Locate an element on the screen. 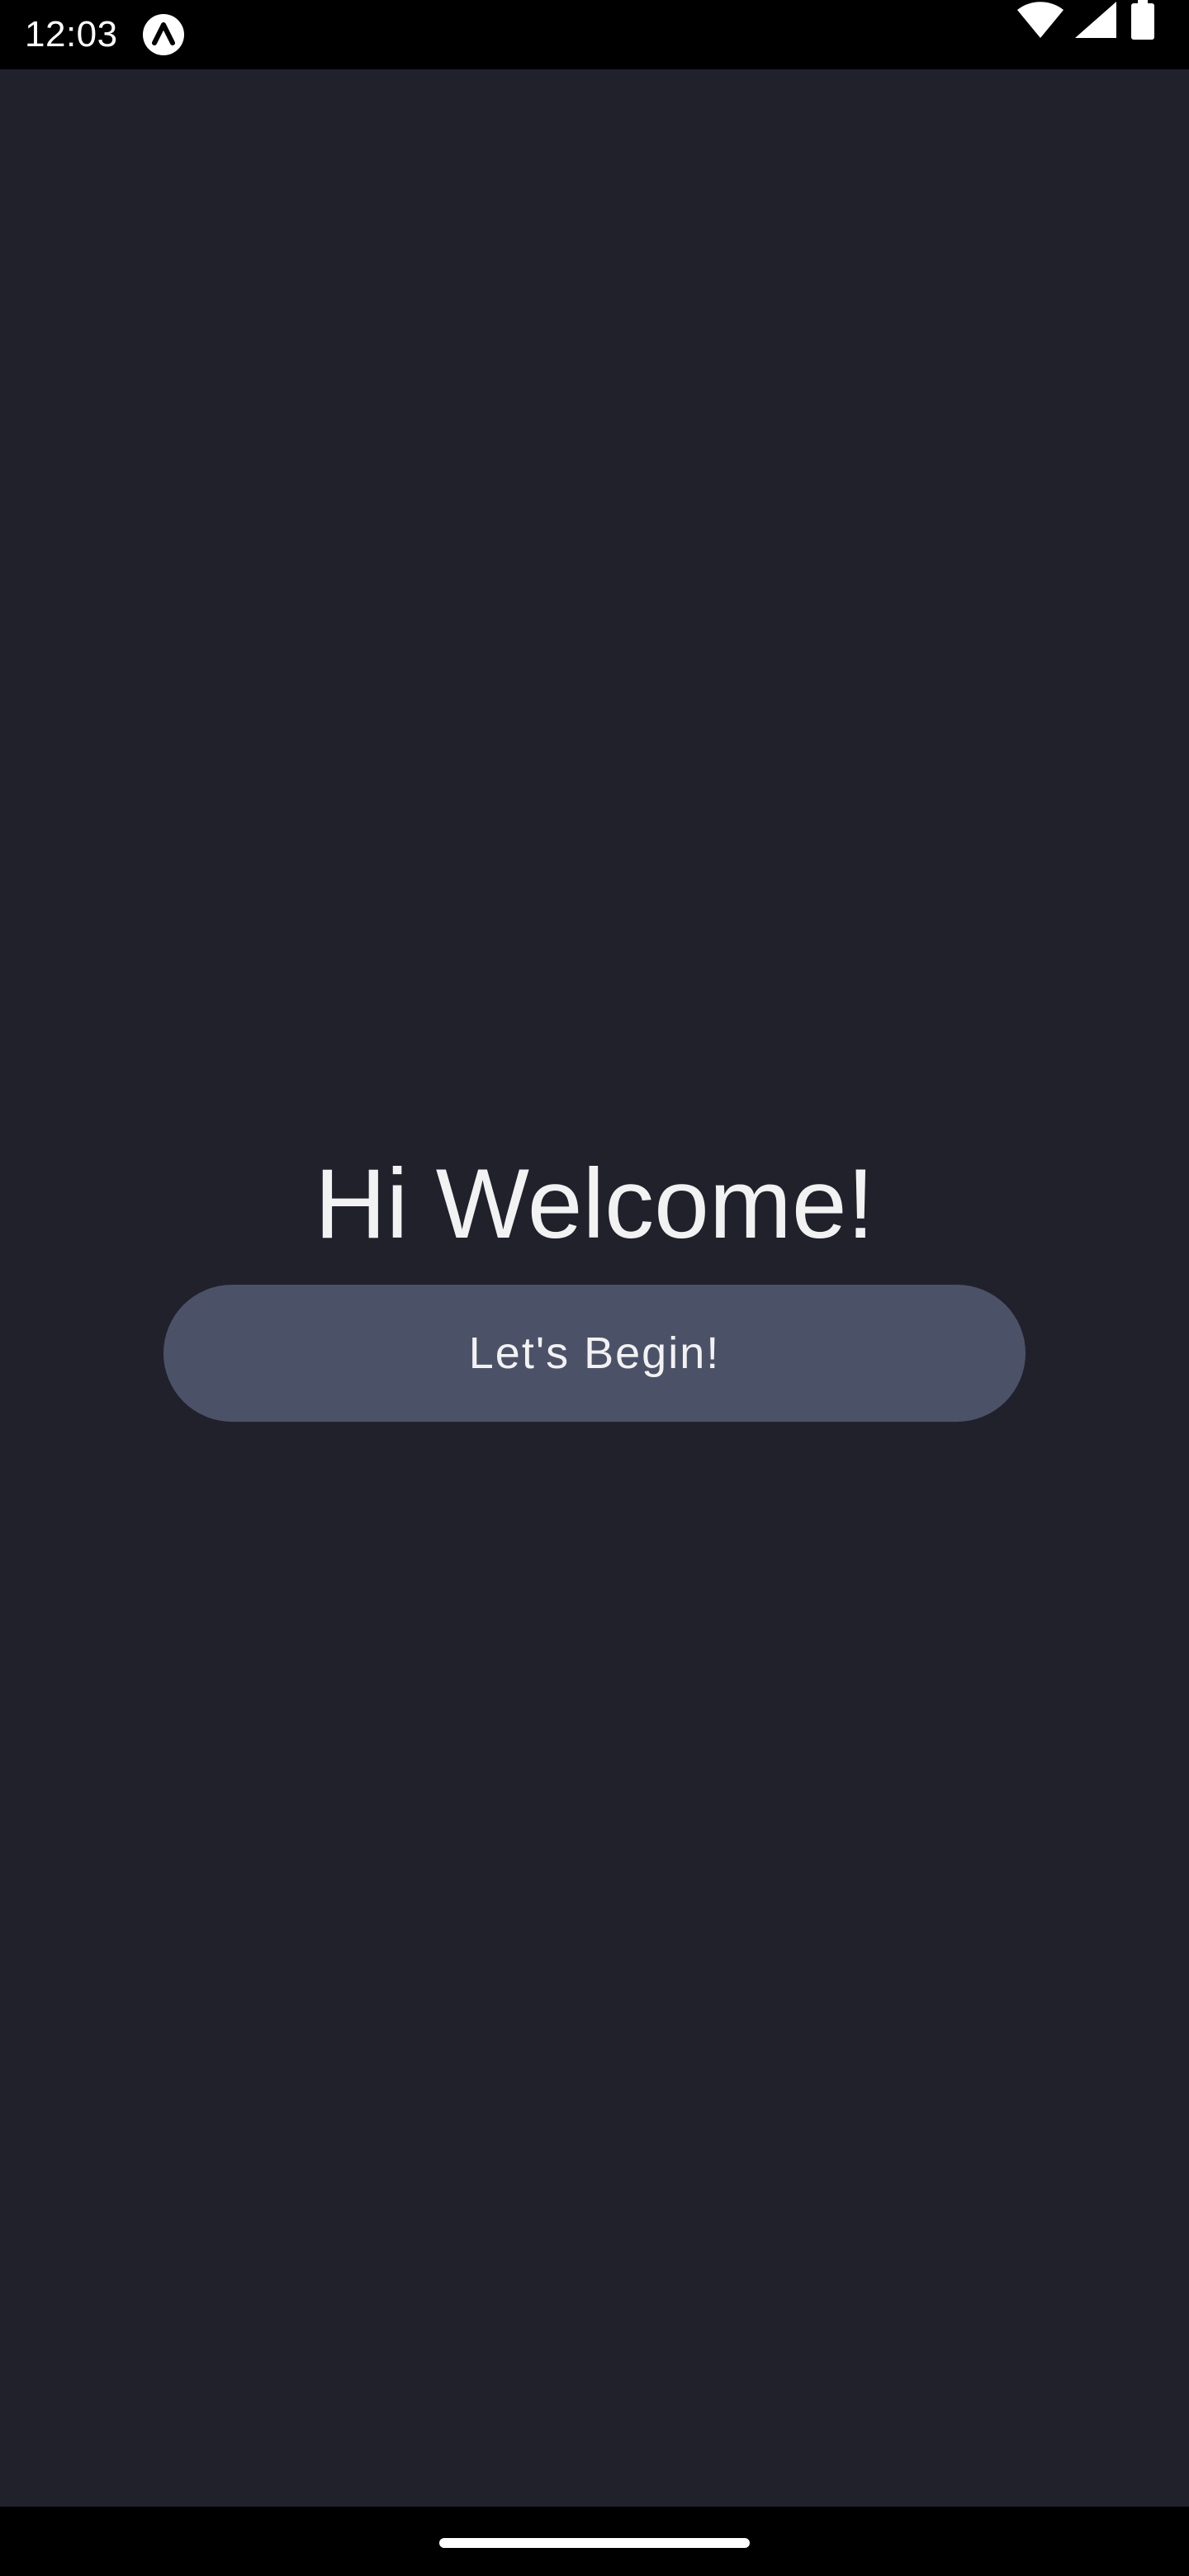 This screenshot has height=2576, width=1189. status-time: 12:03 is located at coordinates (71, 34).